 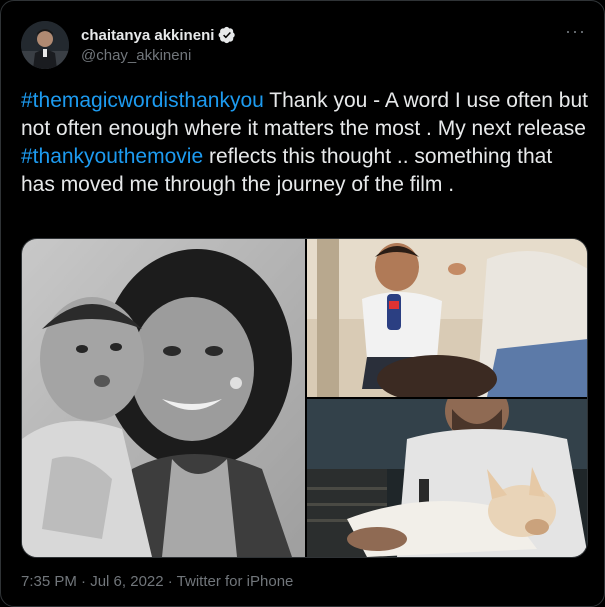 I want to click on photo-child-bottle, so click(x=447, y=318).